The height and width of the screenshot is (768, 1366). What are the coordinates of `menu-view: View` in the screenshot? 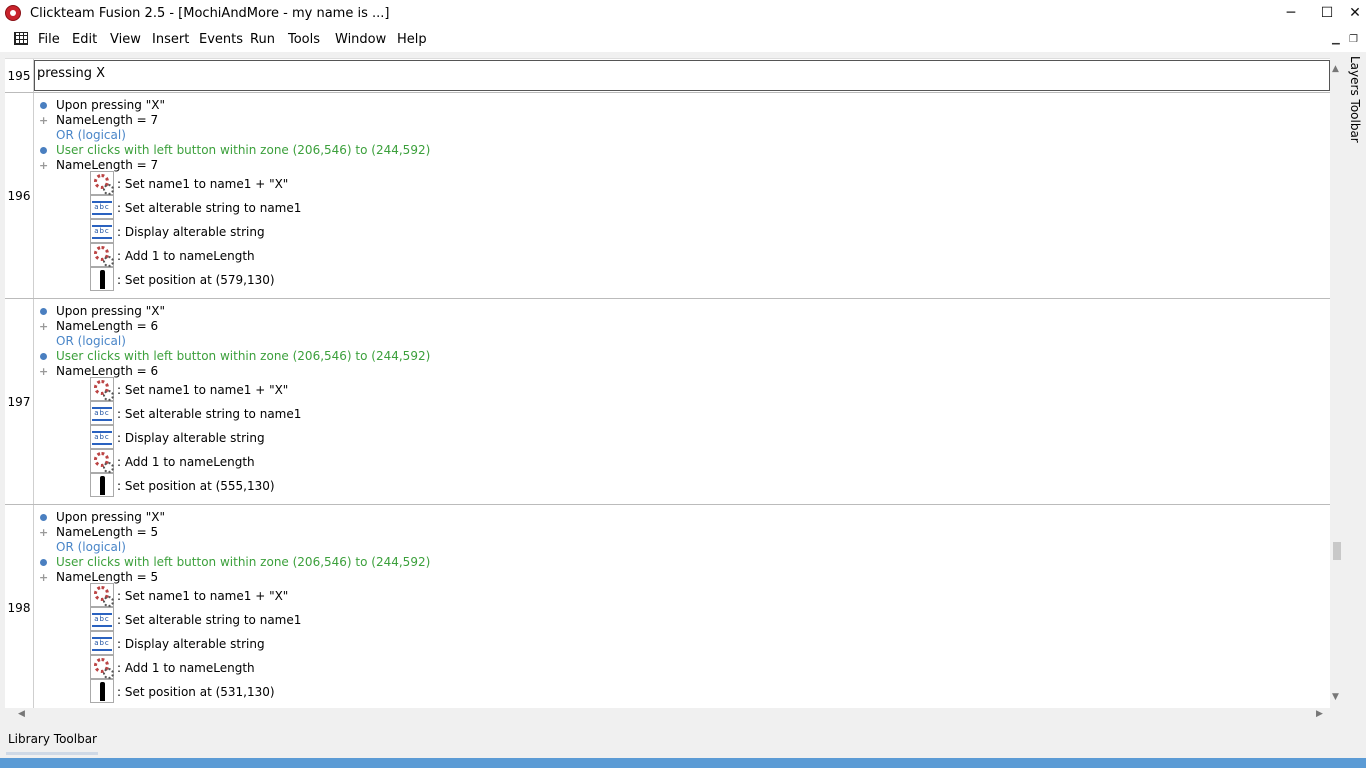 It's located at (125, 39).